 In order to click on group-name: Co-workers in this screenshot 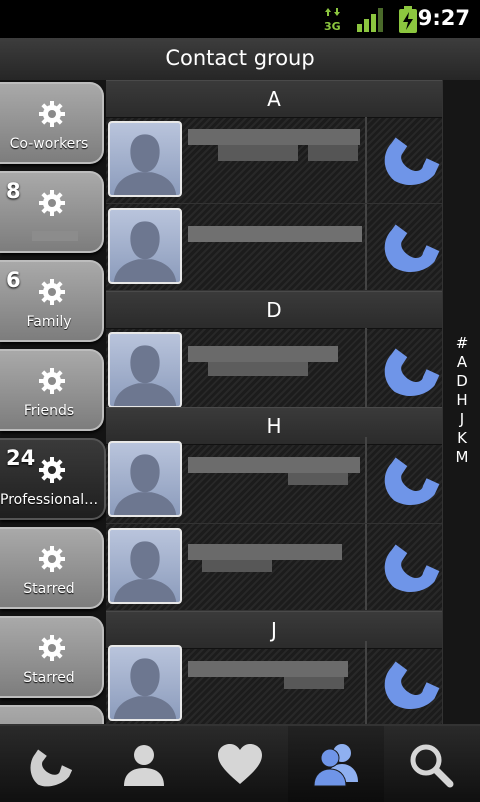, I will do `click(49, 144)`.